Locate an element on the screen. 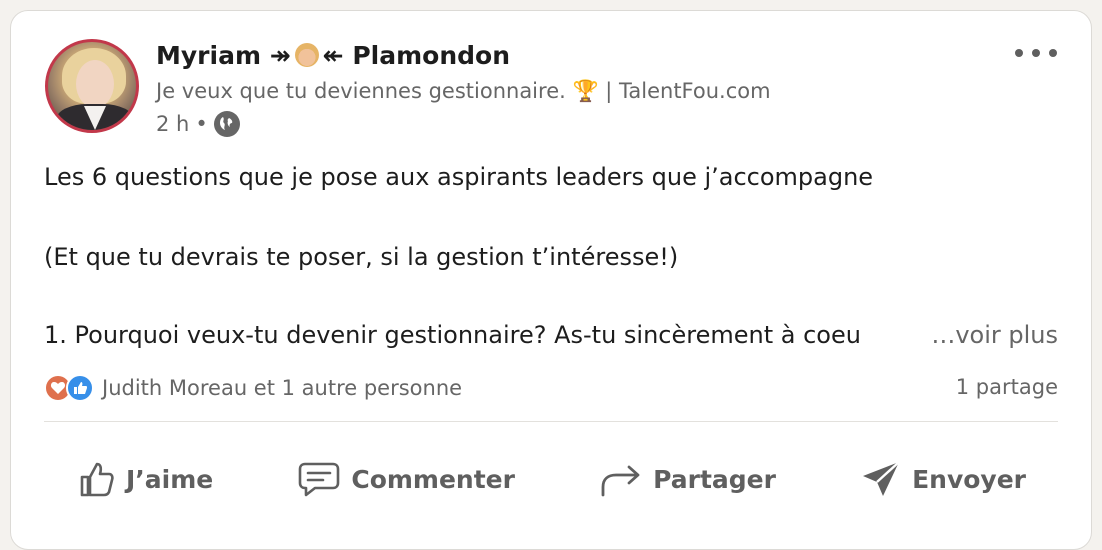 Image resolution: width=1102 pixels, height=550 pixels. thumbs-up-icon is located at coordinates (97, 479).